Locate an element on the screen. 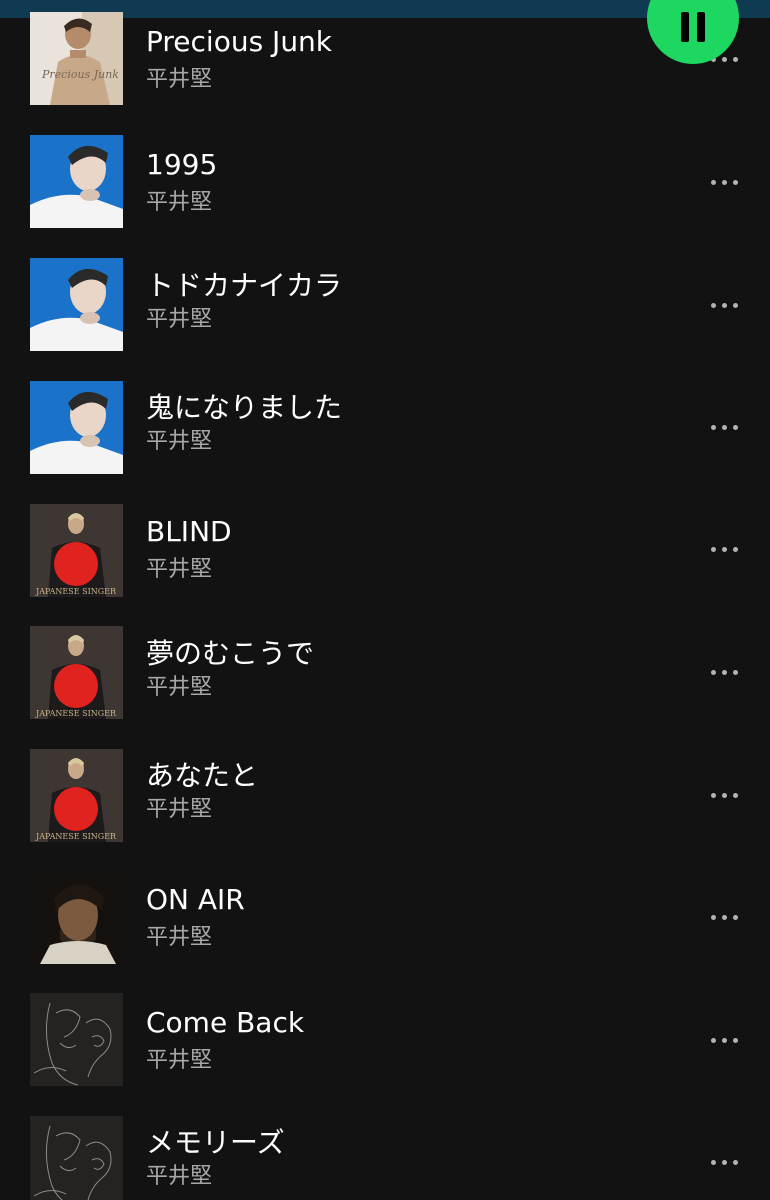 This screenshot has height=1200, width=770. track-row: Come Back 平井堅 is located at coordinates (385, 1033).